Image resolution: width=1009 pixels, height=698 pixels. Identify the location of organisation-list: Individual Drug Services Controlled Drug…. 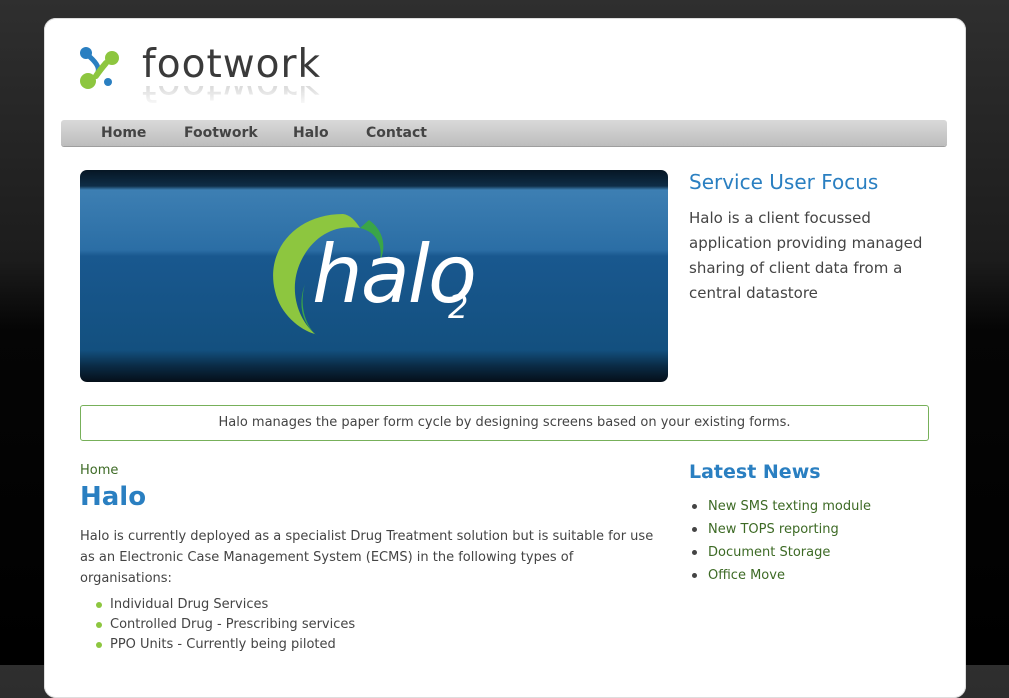
(225, 625).